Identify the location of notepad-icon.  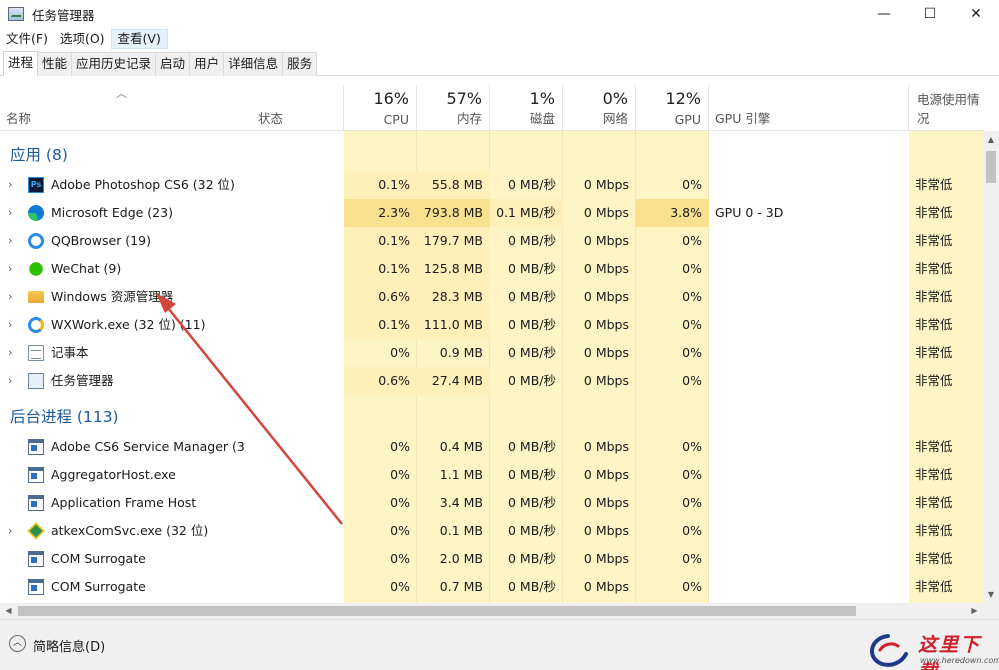
(36, 353).